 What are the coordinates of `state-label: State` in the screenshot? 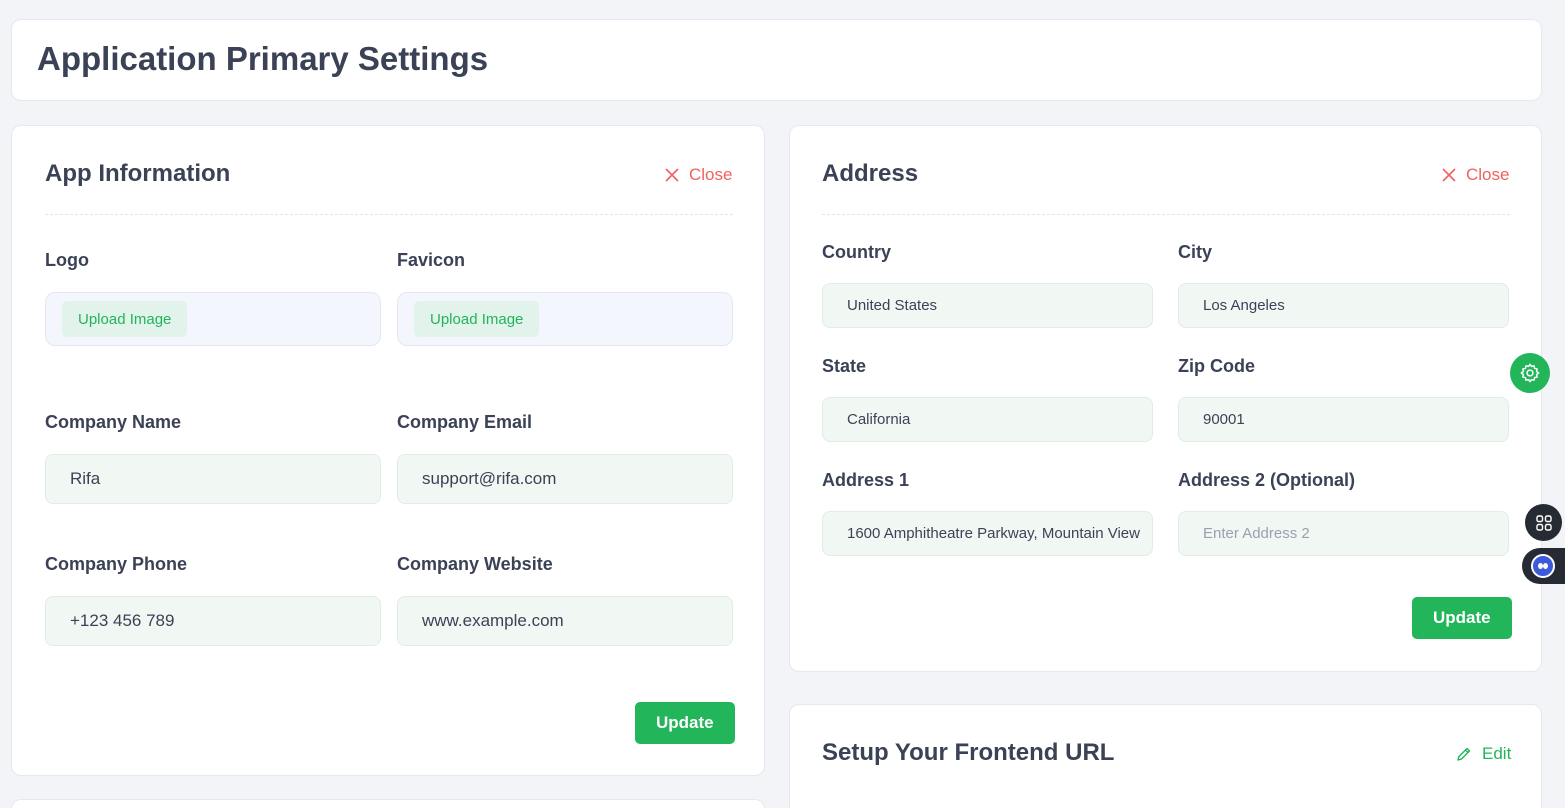 It's located at (844, 366).